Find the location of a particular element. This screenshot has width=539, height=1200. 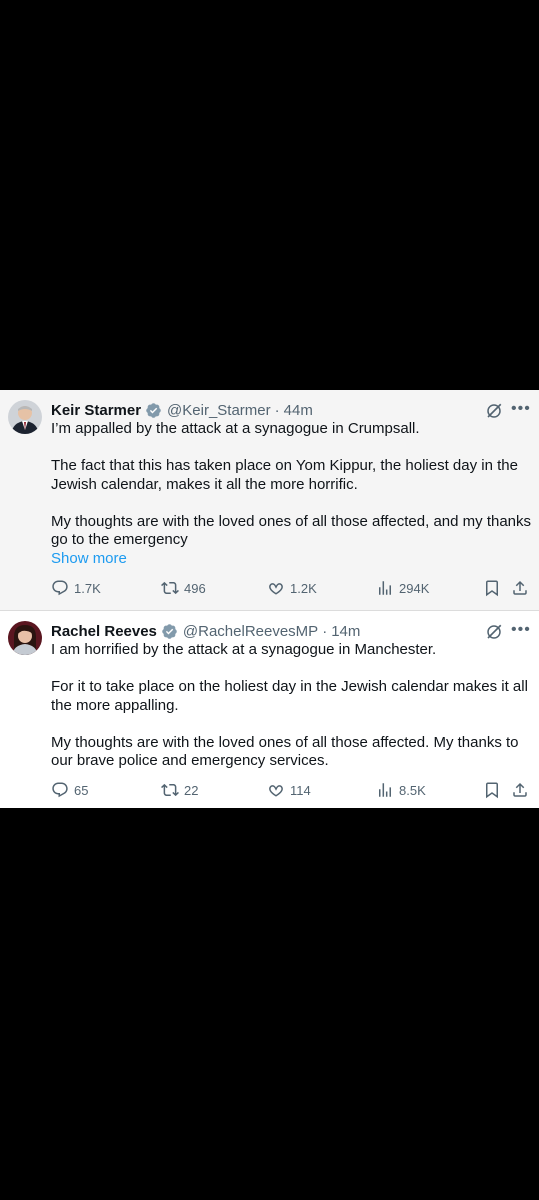

tweet-header: Rachel Reeves @RachelReevesMP · 14m is located at coordinates (205, 631).